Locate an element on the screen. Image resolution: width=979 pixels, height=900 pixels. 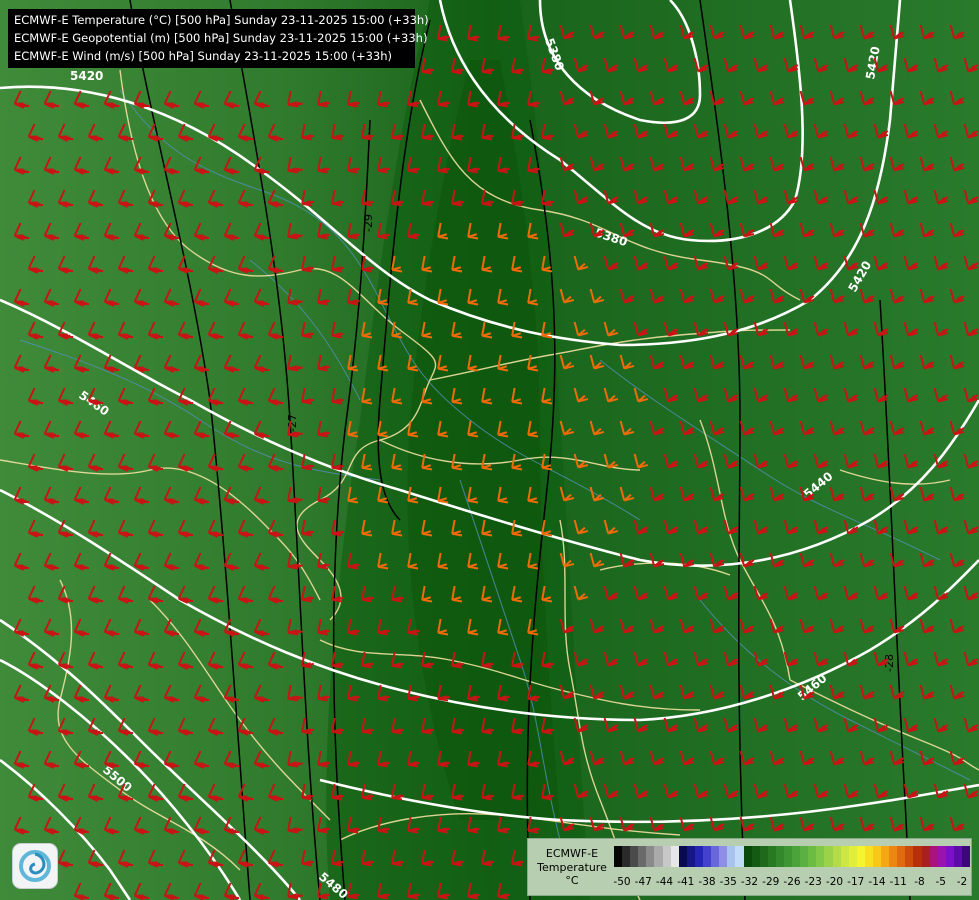
legend-tick-label: -17 is located at coordinates (856, 882).